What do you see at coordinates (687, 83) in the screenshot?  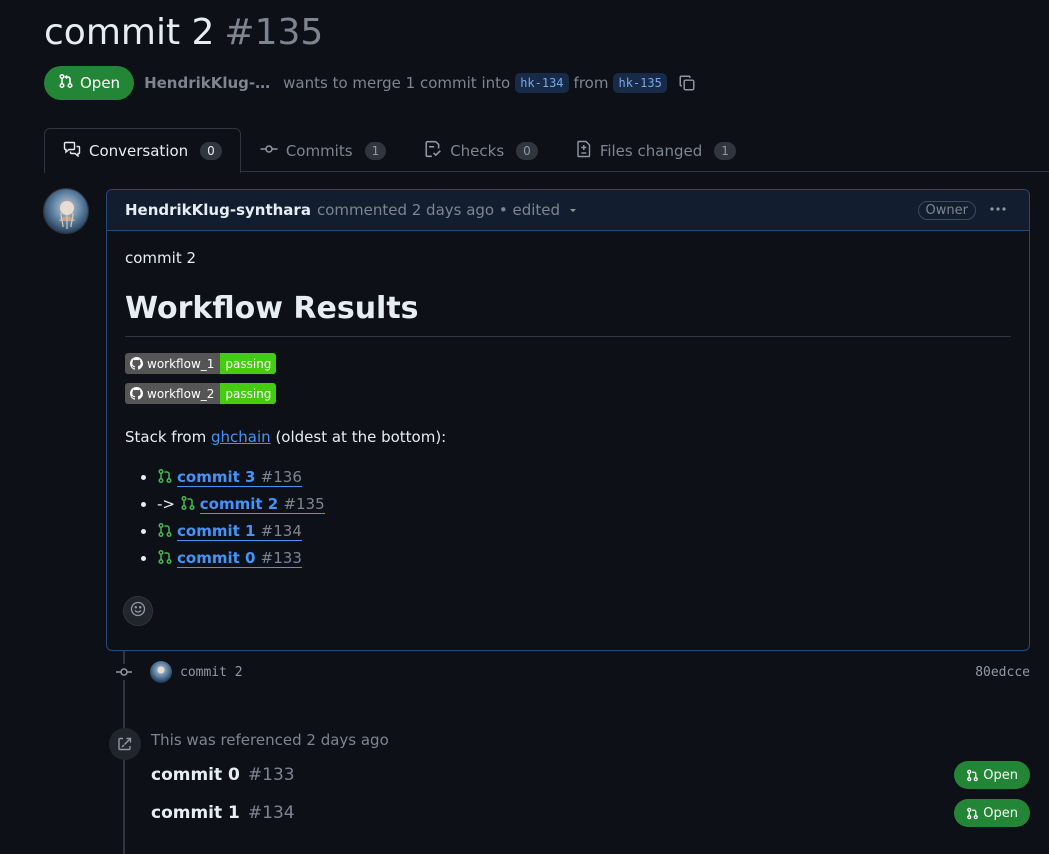 I see `copy-icon` at bounding box center [687, 83].